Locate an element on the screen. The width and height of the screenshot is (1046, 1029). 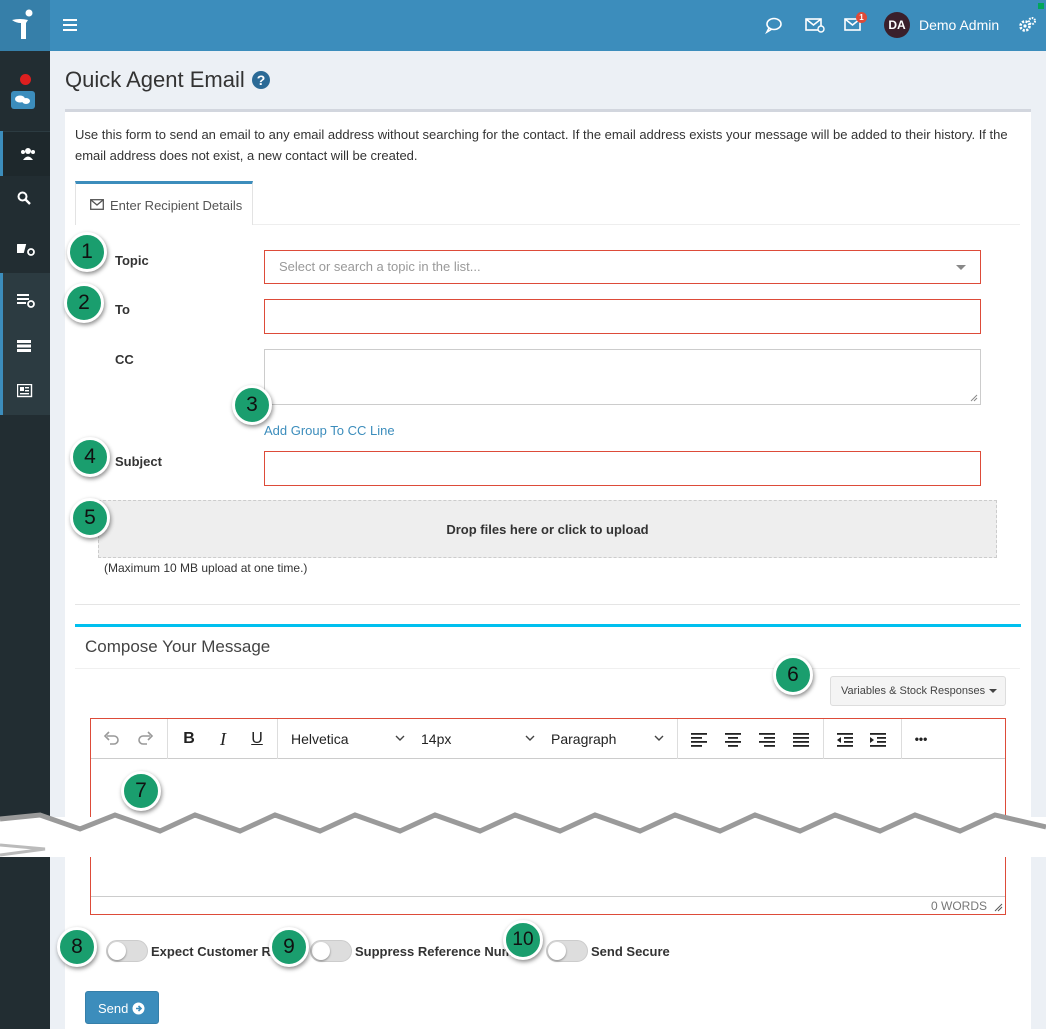
underline-button: U is located at coordinates (257, 739).